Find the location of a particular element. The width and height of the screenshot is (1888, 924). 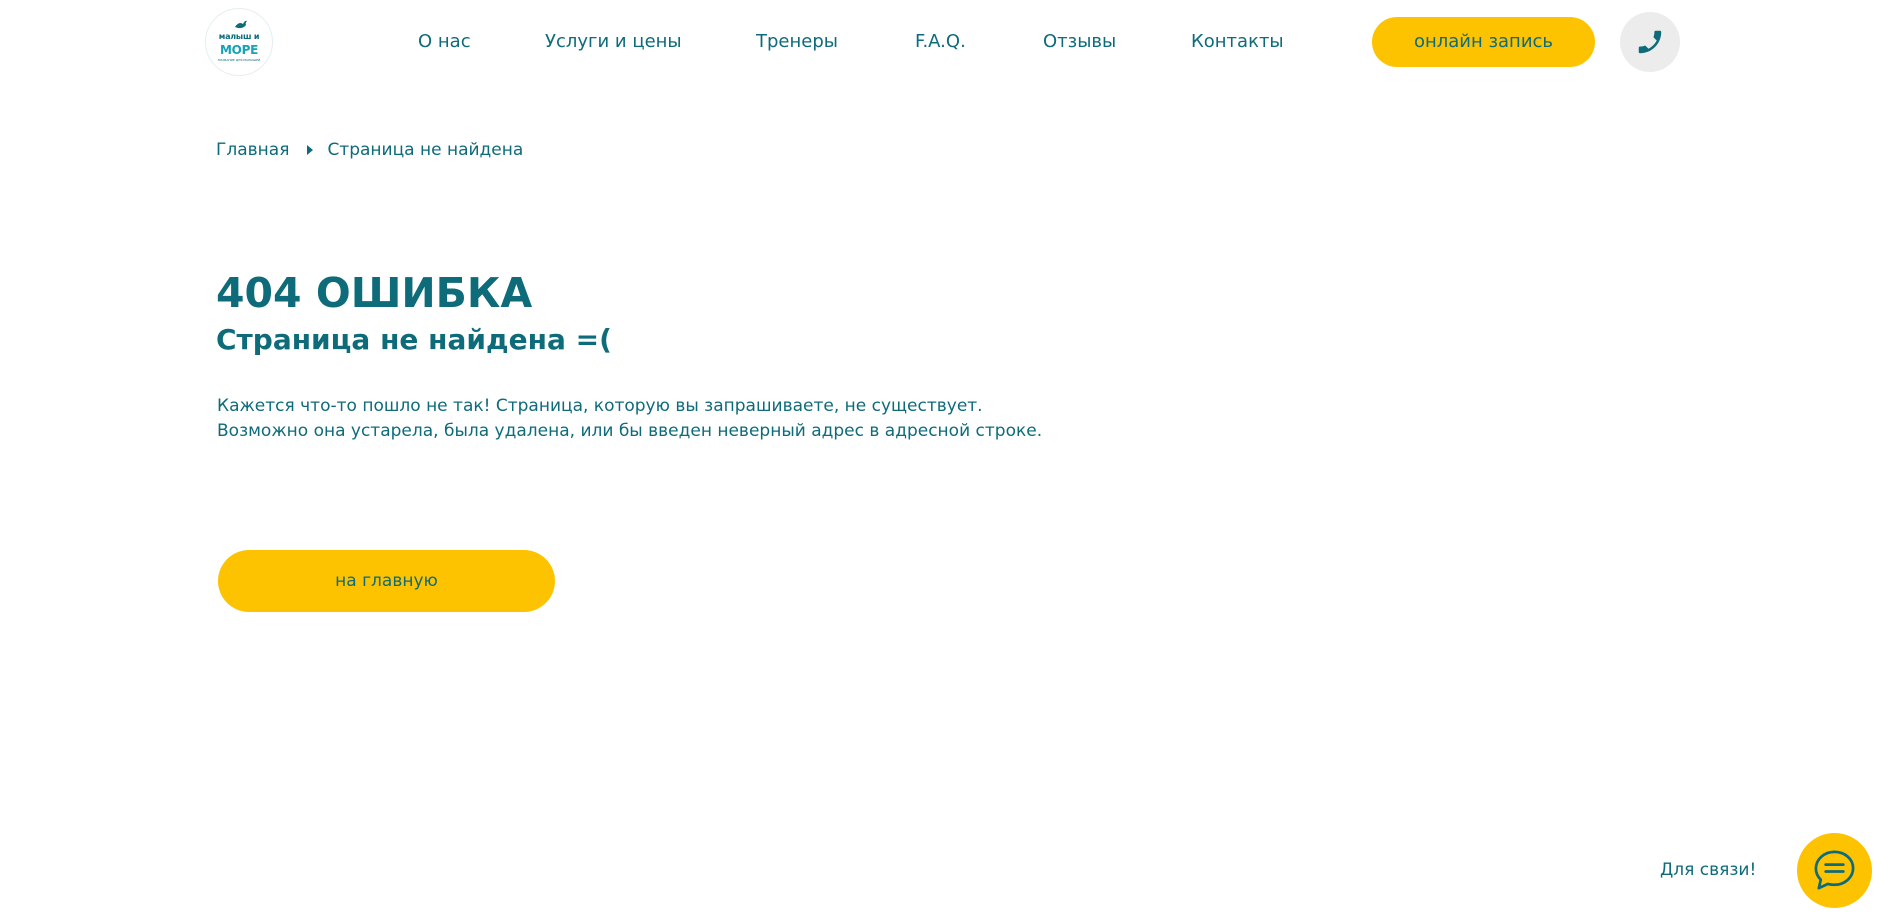

phone-button is located at coordinates (1650, 42).